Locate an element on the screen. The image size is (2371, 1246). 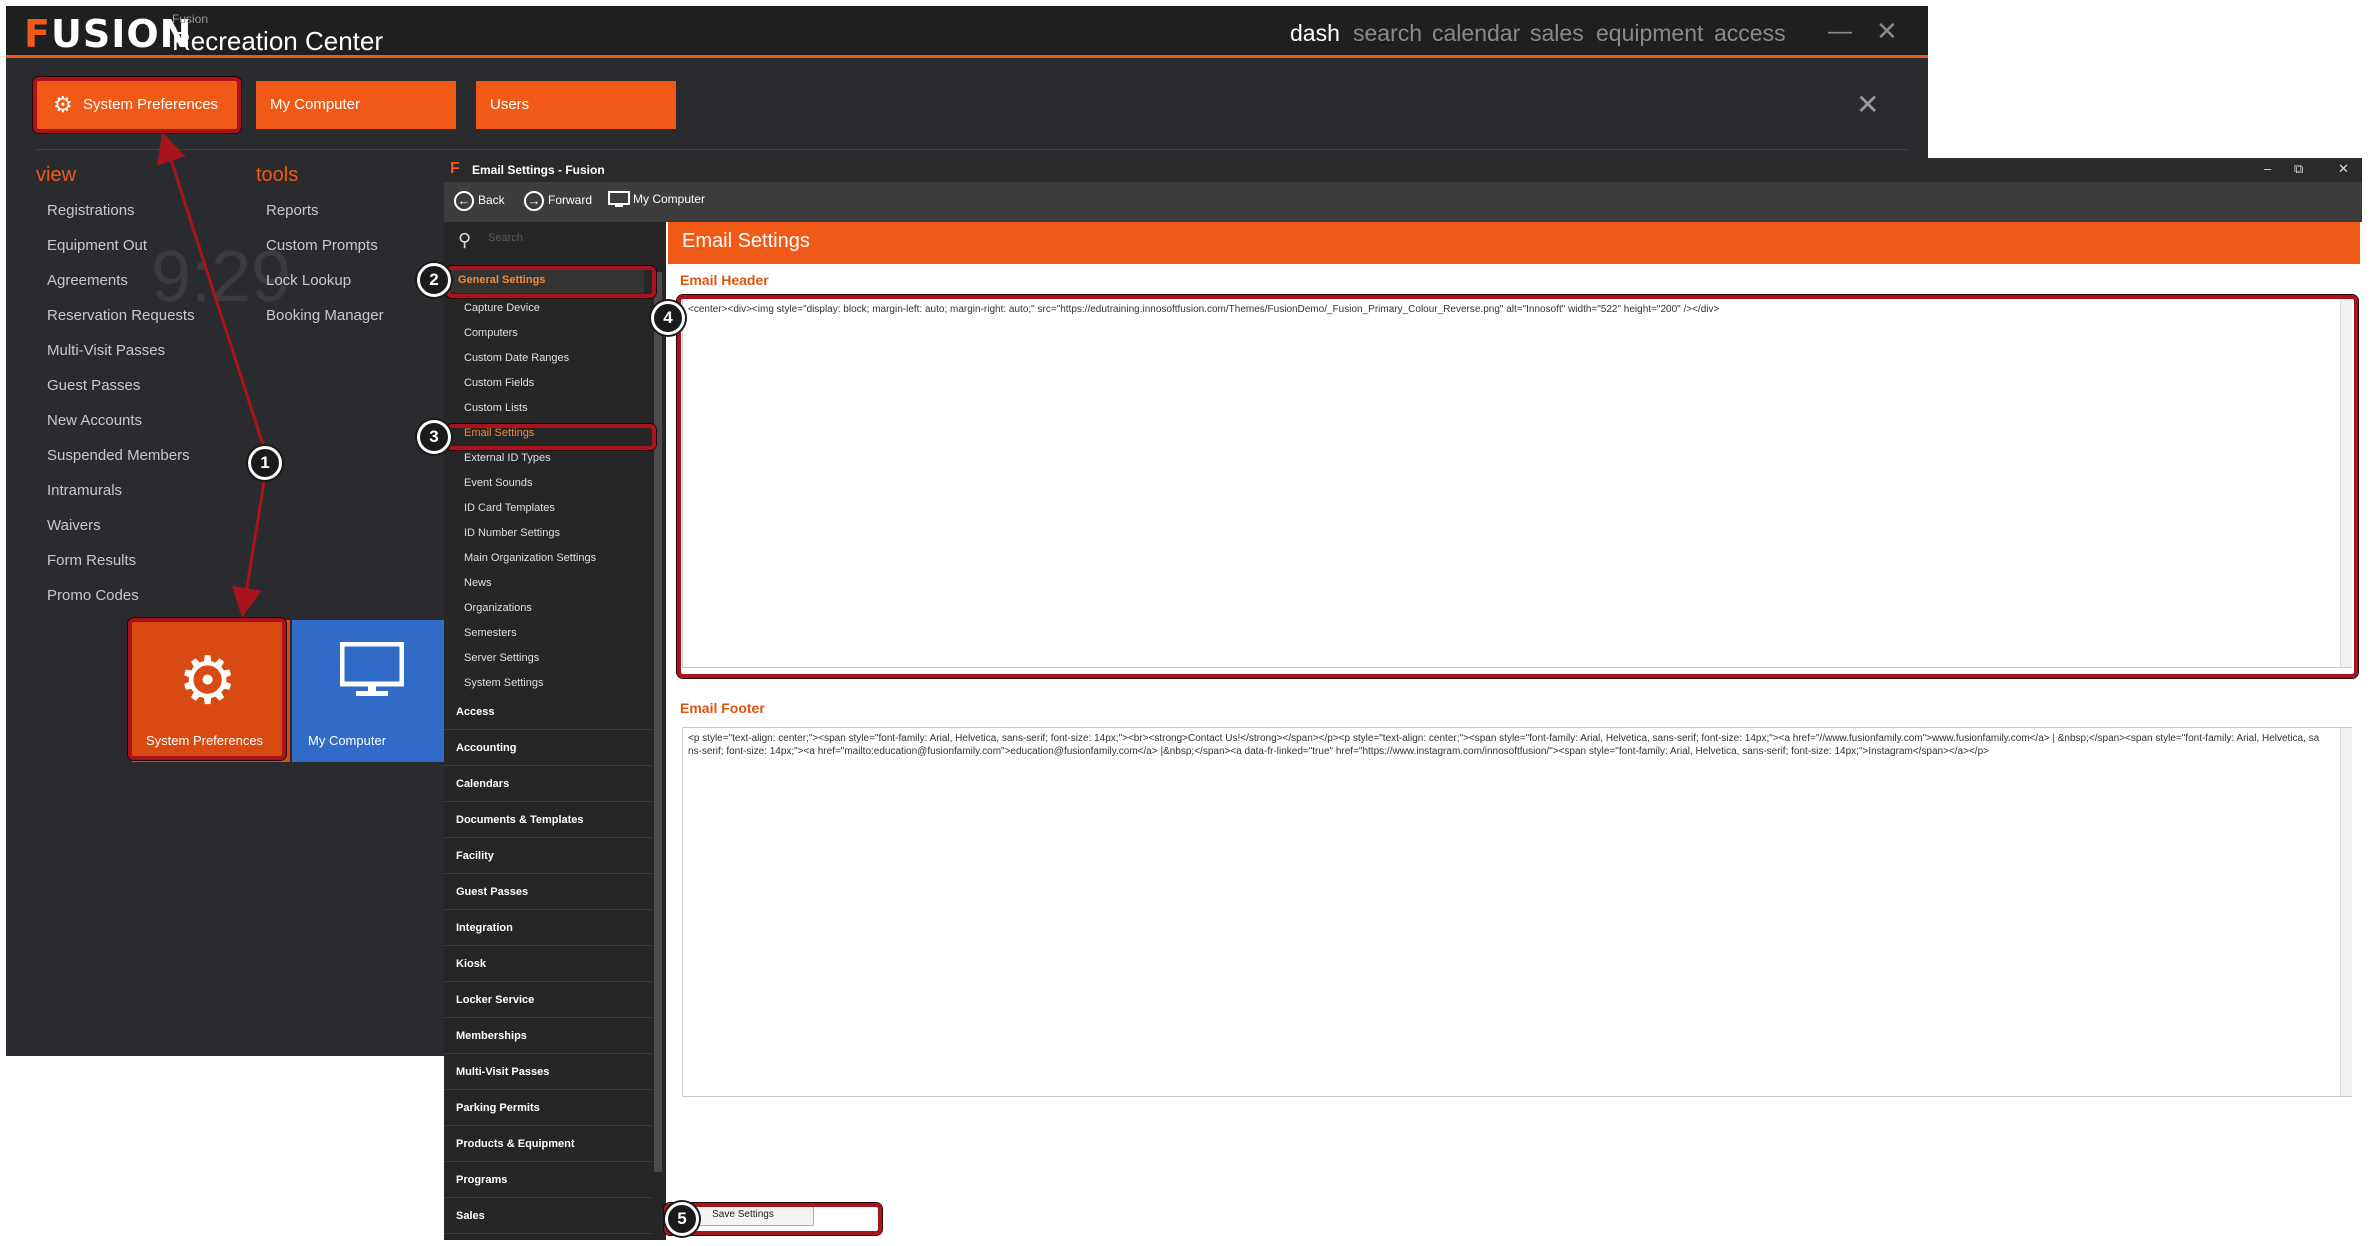
arrow-to-system-preferences is located at coordinates (211, 290).